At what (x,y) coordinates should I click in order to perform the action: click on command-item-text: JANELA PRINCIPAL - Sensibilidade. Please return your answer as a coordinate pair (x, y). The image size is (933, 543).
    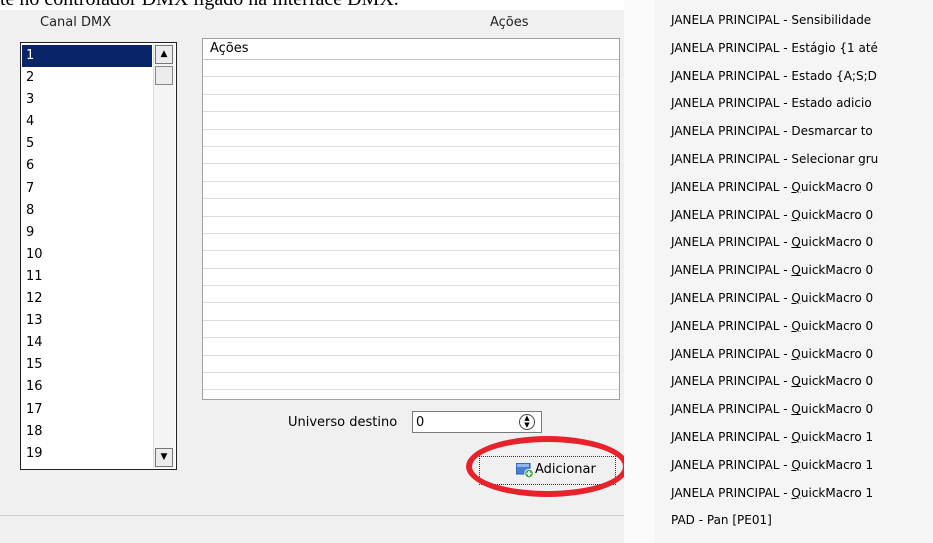
    Looking at the image, I should click on (771, 20).